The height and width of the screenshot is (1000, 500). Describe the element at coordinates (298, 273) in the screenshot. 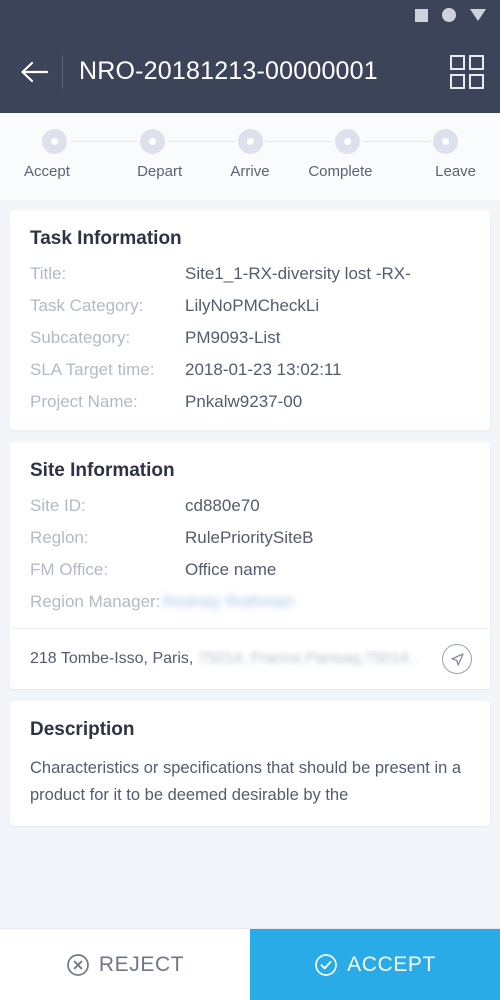

I see `row-value: Site1_1-RX-diversity lost -RX-` at that location.